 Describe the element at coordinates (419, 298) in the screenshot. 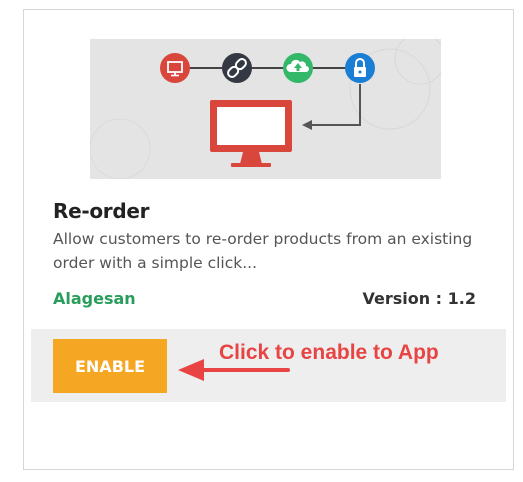

I see `version-label: Version : 1.2` at that location.